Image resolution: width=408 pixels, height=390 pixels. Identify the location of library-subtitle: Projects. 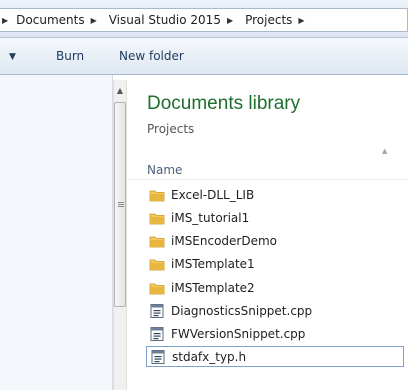
(171, 129).